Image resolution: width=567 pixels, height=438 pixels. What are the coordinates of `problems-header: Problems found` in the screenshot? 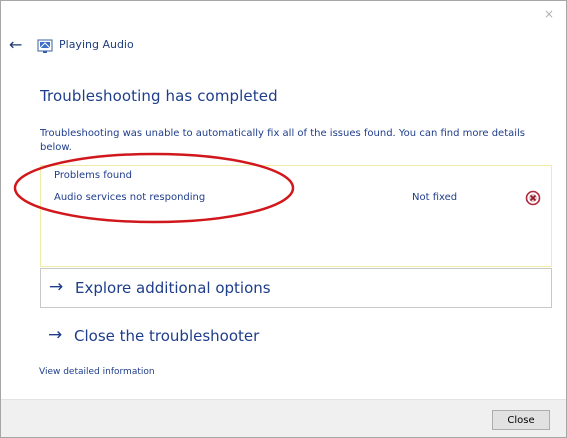 It's located at (93, 175).